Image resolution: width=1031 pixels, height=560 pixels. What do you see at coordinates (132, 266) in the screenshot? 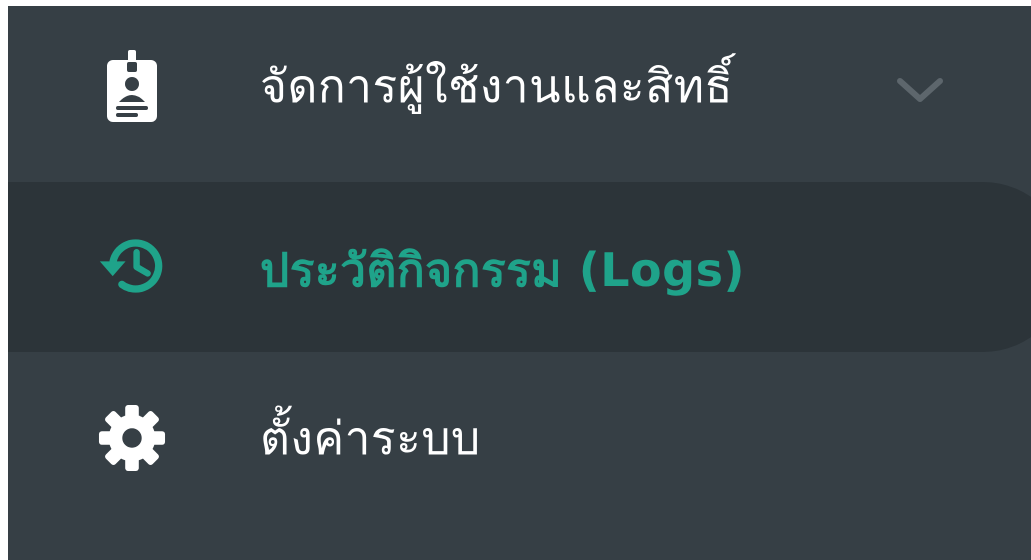
I see `history-icon` at bounding box center [132, 266].